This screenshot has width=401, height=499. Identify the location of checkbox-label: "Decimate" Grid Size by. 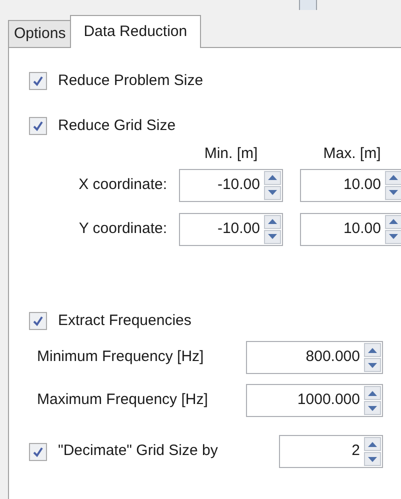
(138, 451).